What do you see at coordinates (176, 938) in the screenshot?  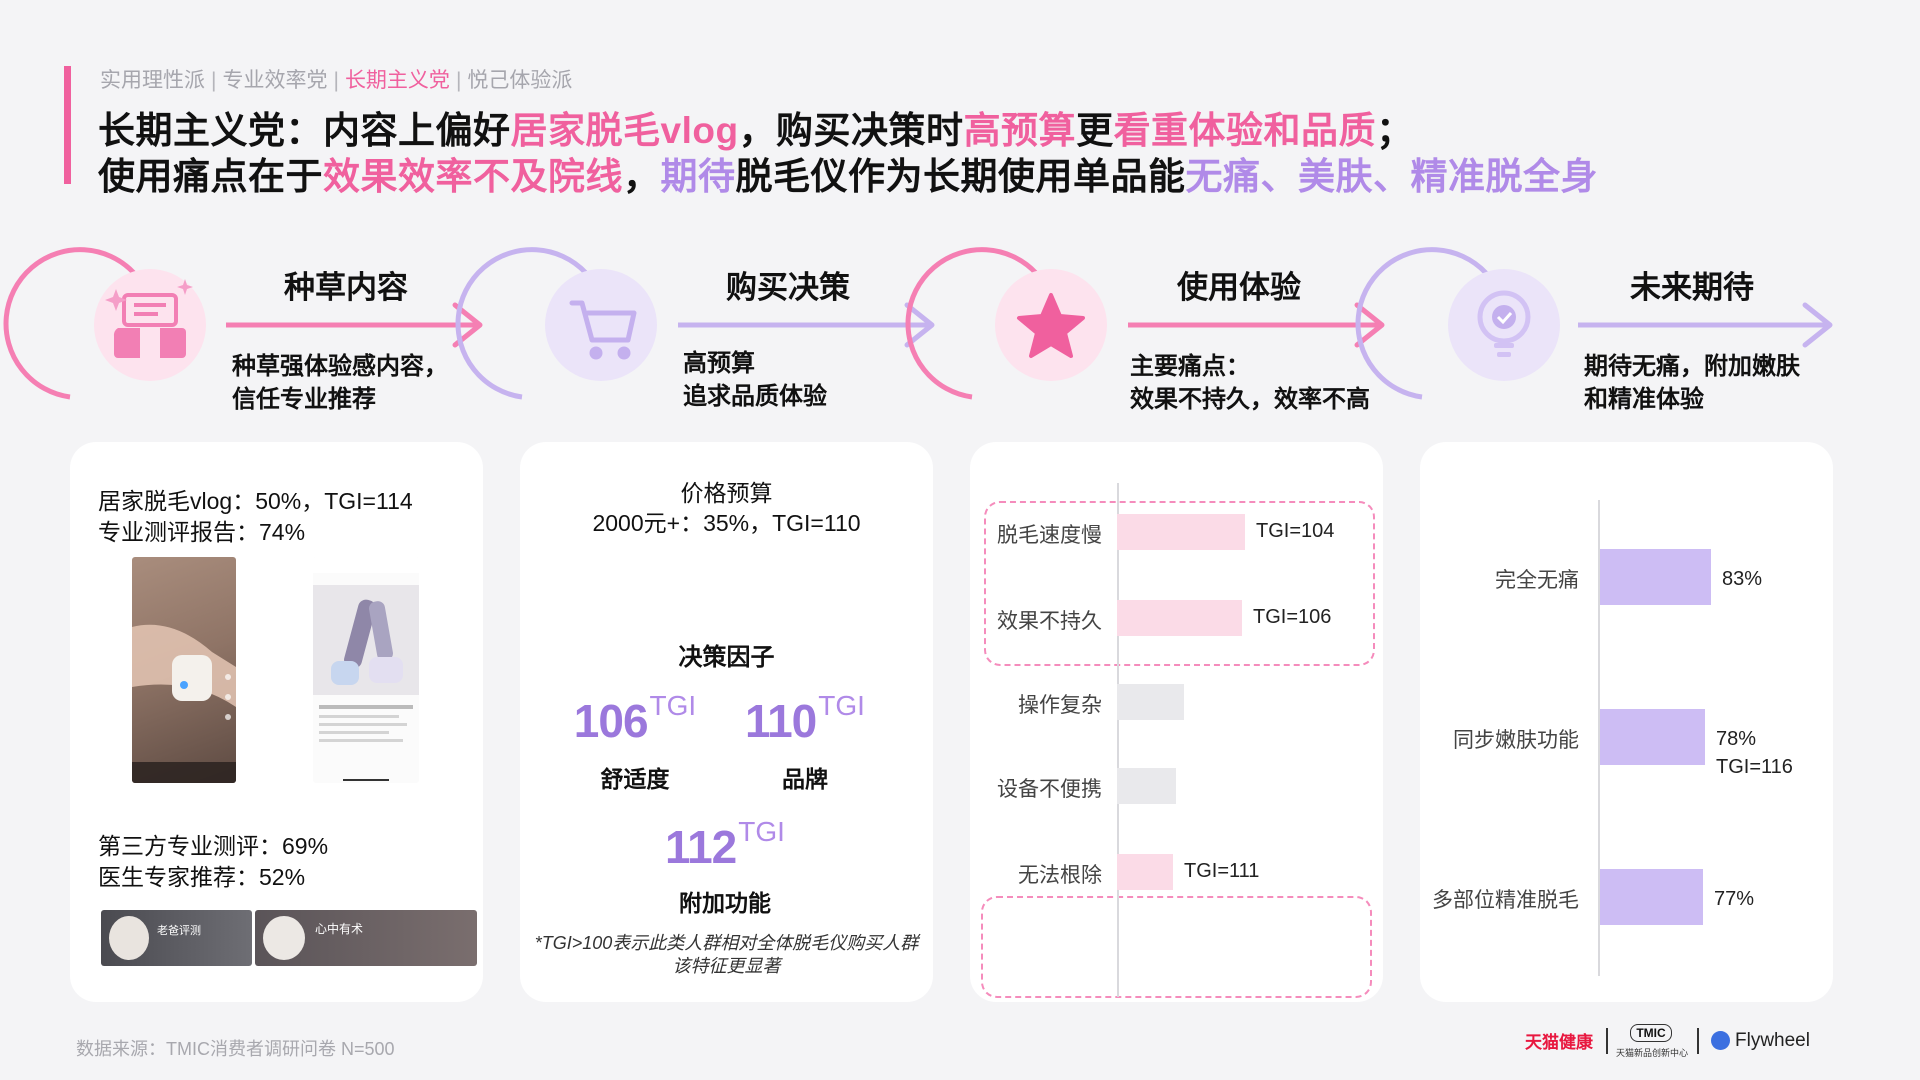 I see `expert-banner-1: 老爸评测` at bounding box center [176, 938].